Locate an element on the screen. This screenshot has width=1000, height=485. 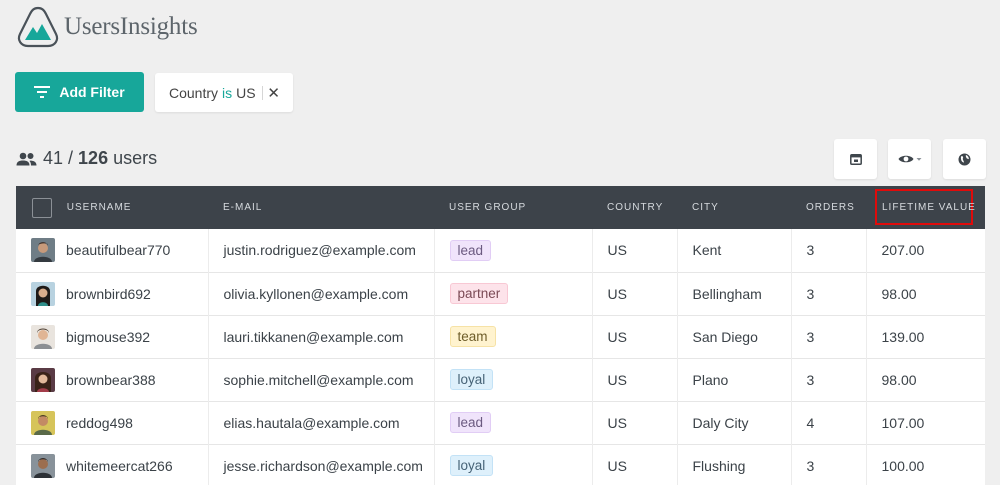
column-label: LIFETIME VALUE is located at coordinates (929, 207).